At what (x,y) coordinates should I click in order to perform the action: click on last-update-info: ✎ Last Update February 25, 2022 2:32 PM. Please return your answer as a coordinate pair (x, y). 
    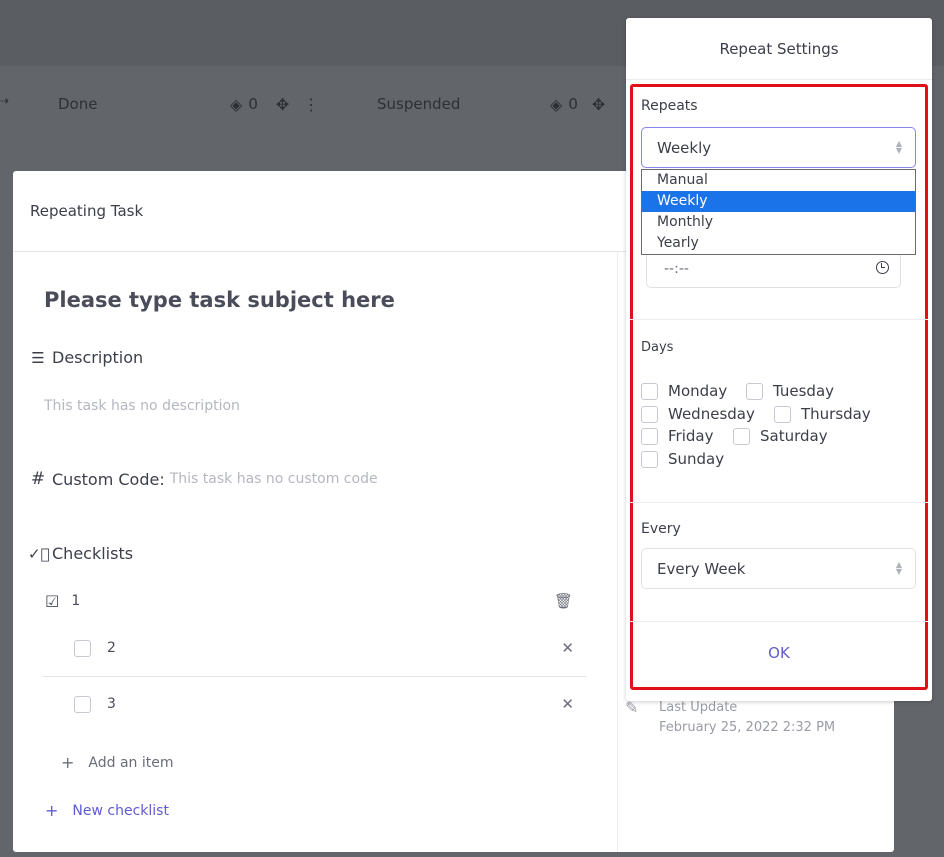
    Looking at the image, I should click on (730, 718).